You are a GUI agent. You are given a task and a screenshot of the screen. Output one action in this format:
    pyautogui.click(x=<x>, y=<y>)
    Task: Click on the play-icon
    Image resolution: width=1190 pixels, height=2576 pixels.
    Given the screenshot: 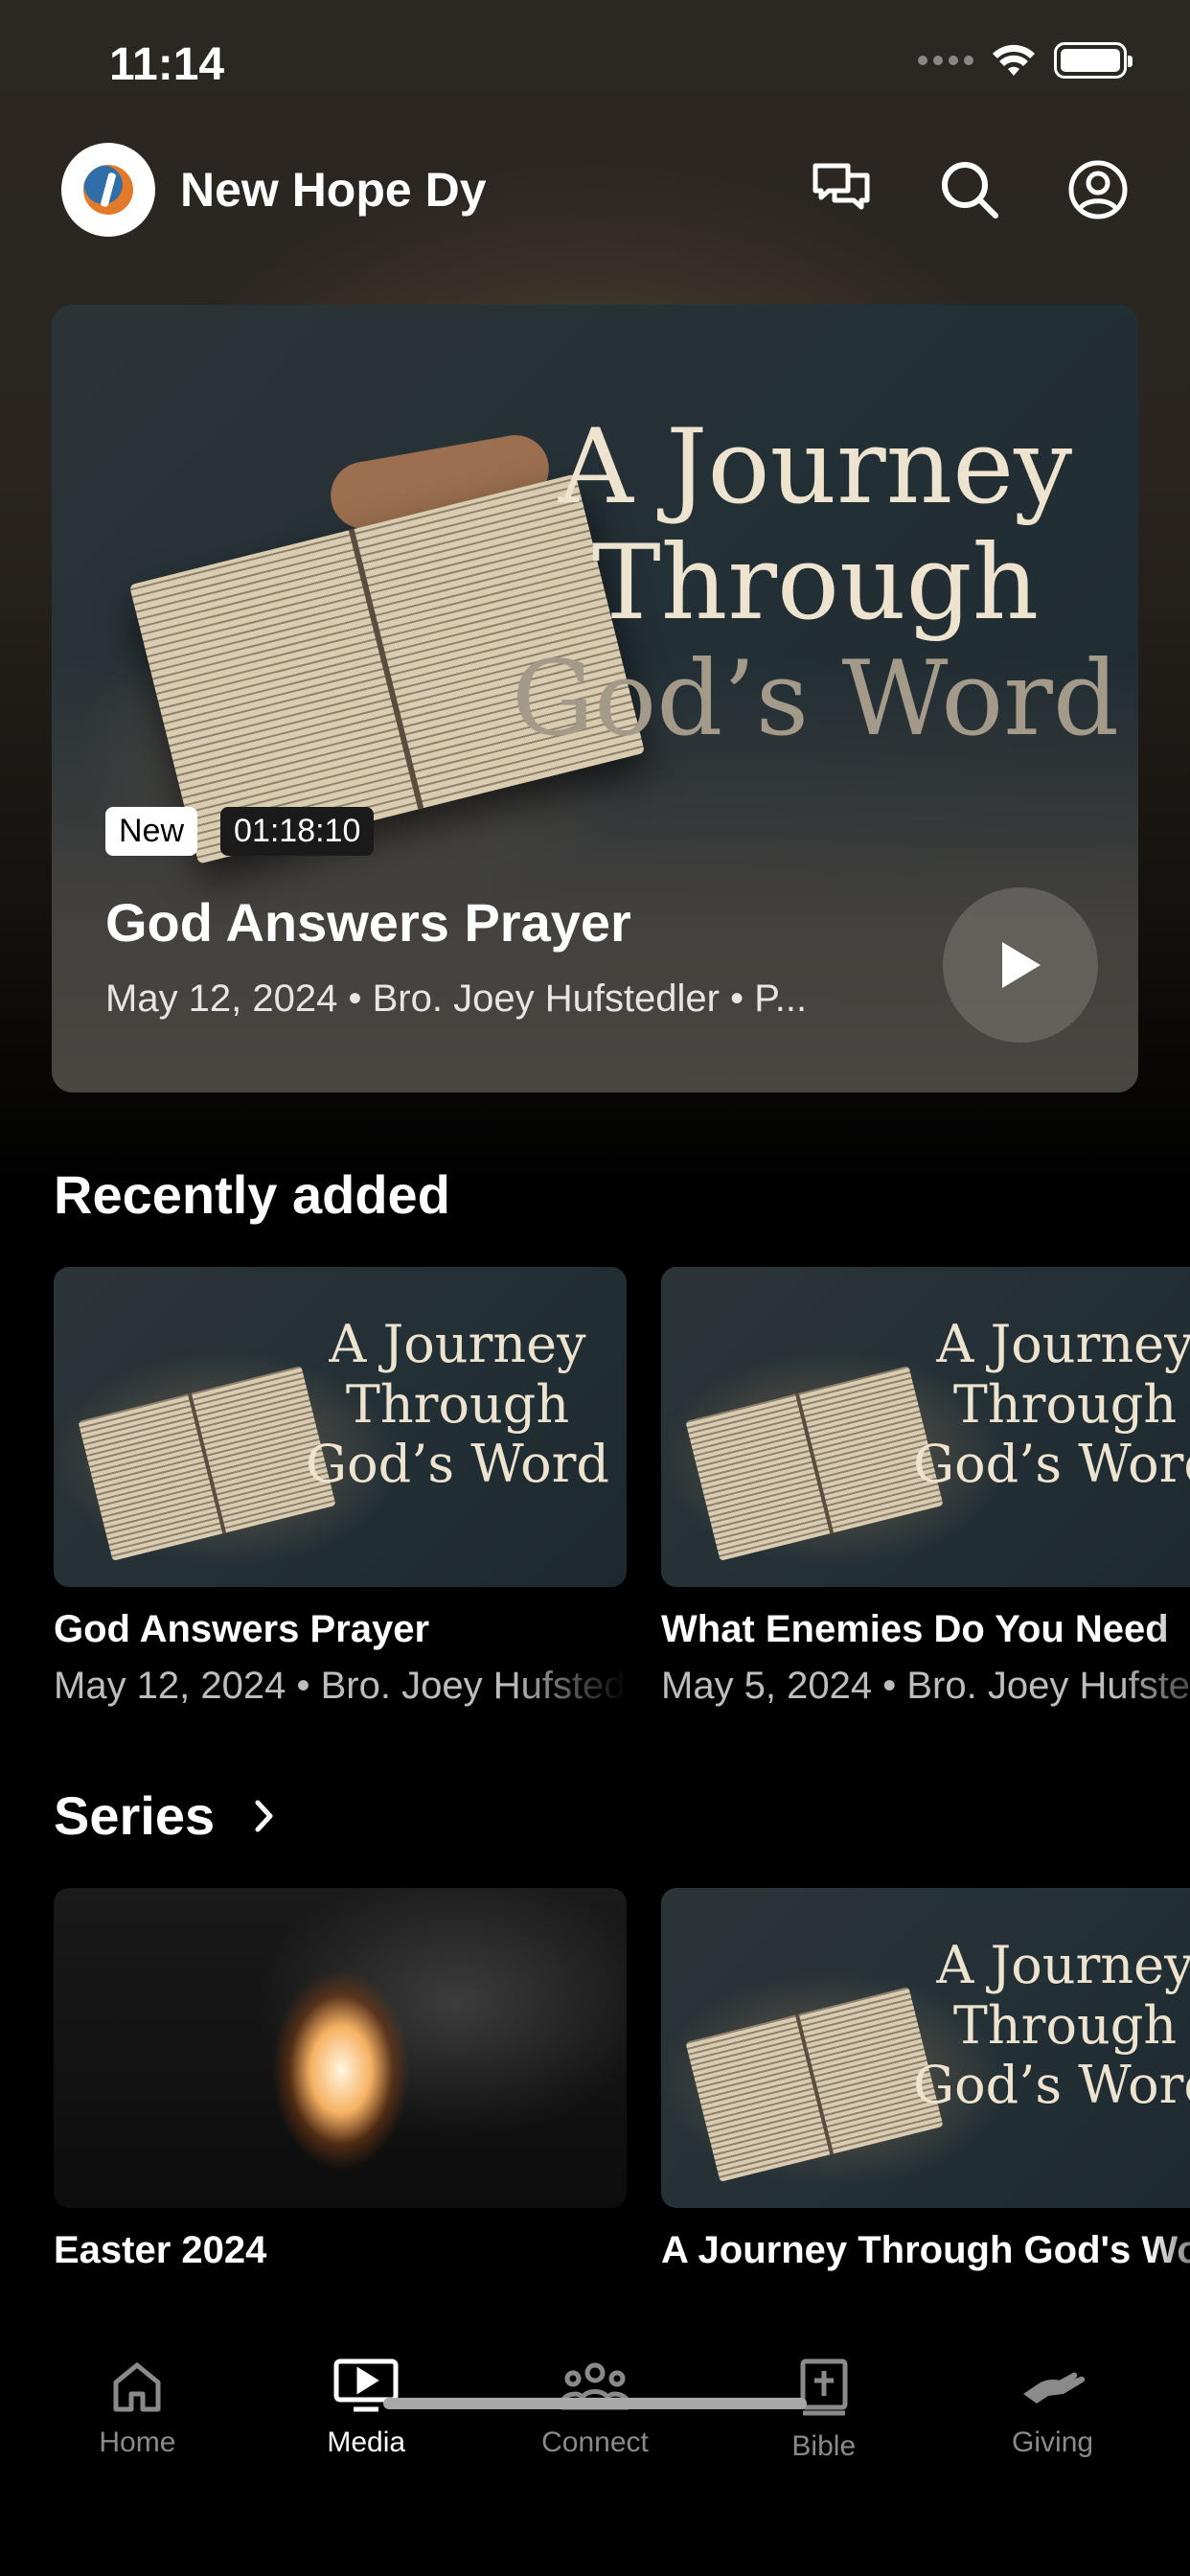 What is the action you would take?
    pyautogui.click(x=1021, y=965)
    